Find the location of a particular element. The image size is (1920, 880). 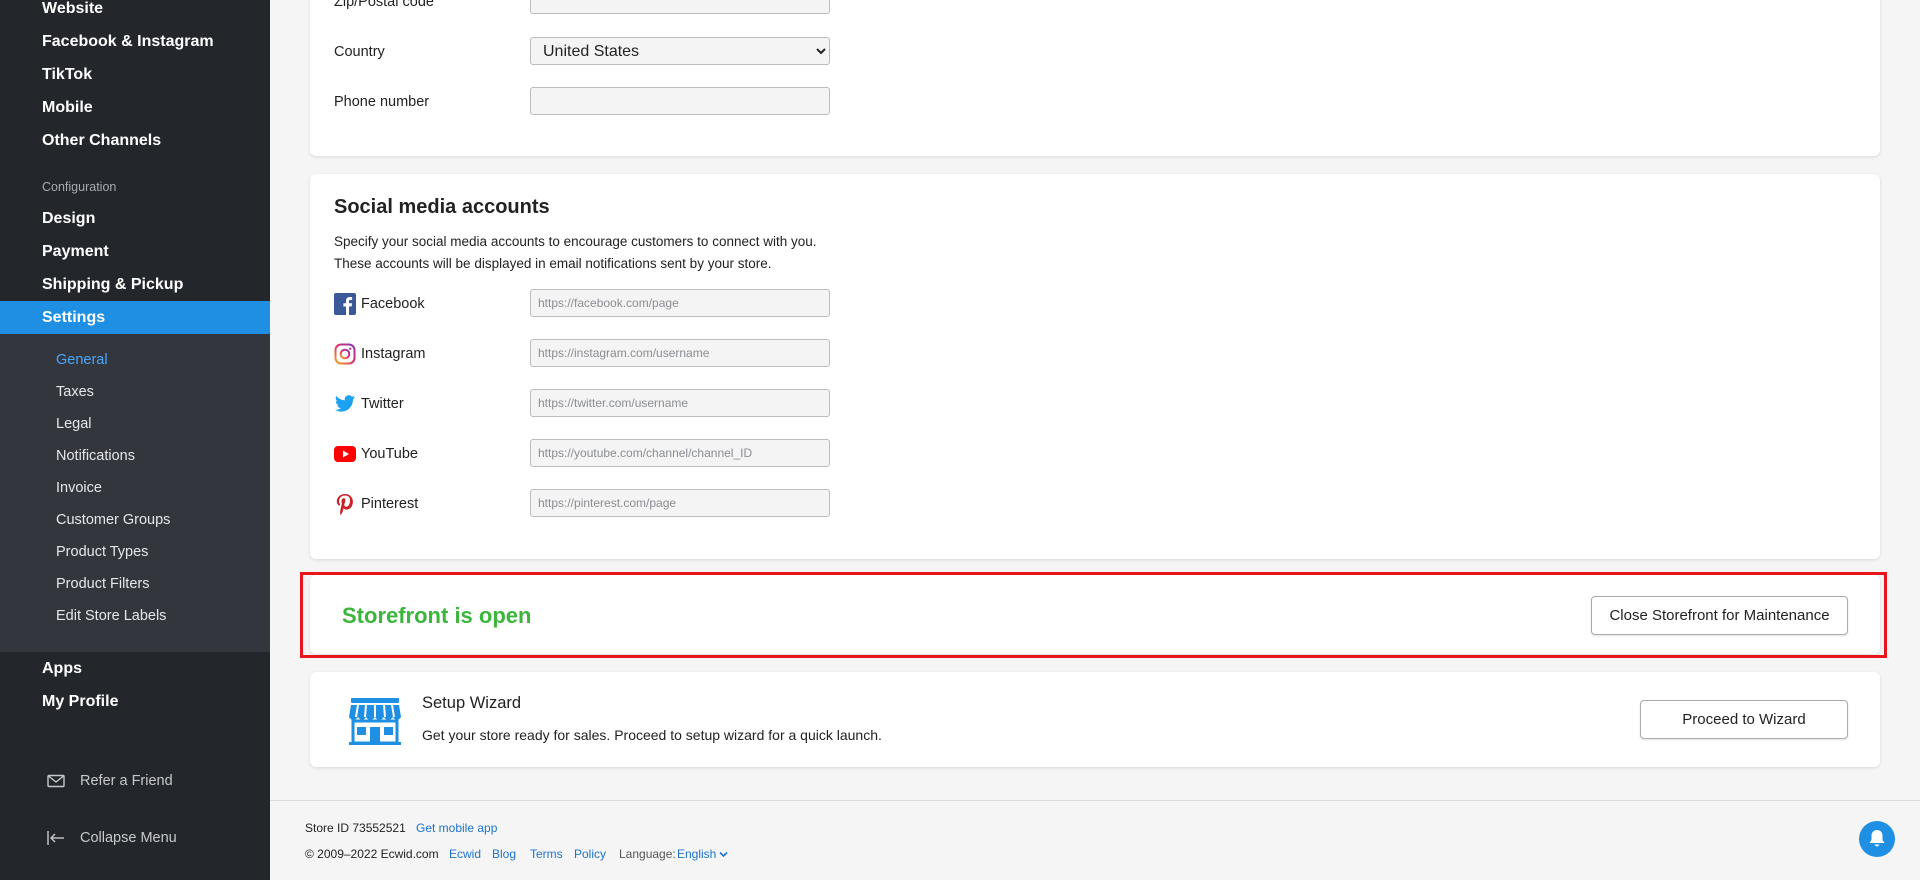

sub-invoice: Invoice is located at coordinates (79, 488).